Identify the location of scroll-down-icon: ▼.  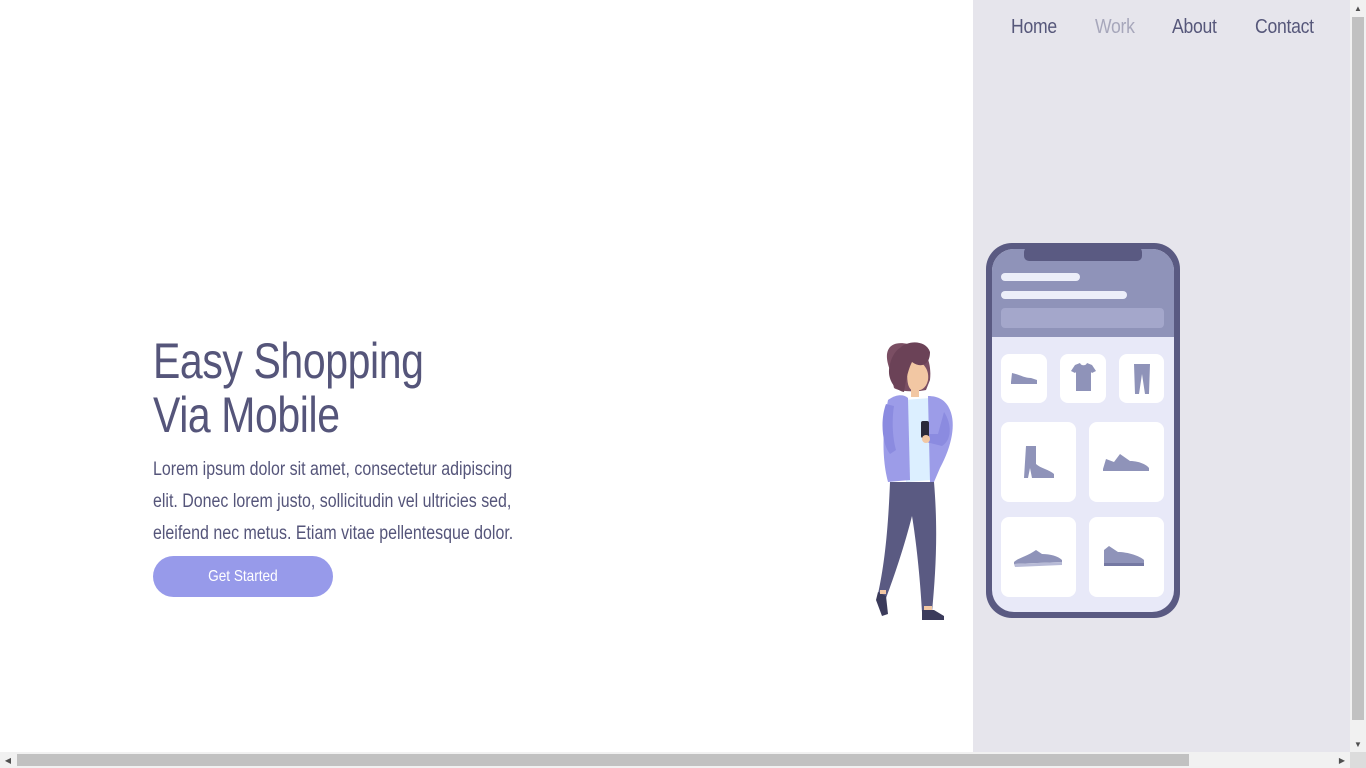
(1358, 744).